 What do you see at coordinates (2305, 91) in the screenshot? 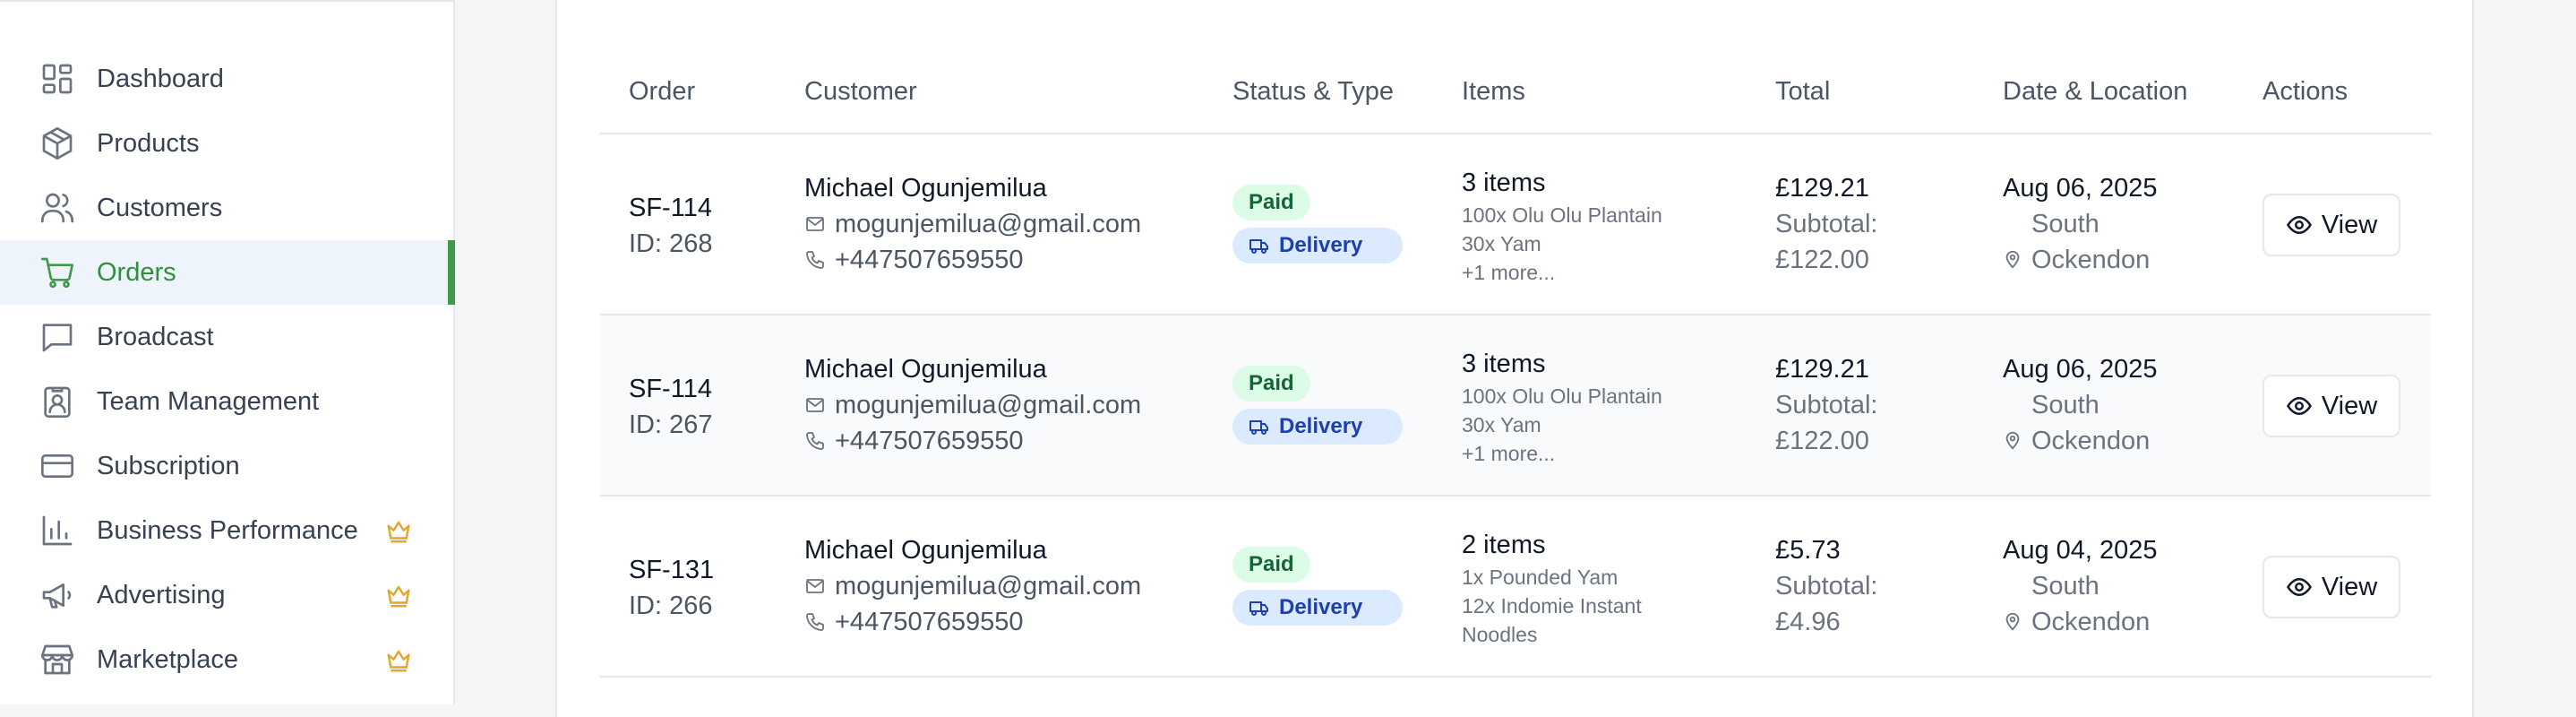
I see `column-header-actions: Actions` at bounding box center [2305, 91].